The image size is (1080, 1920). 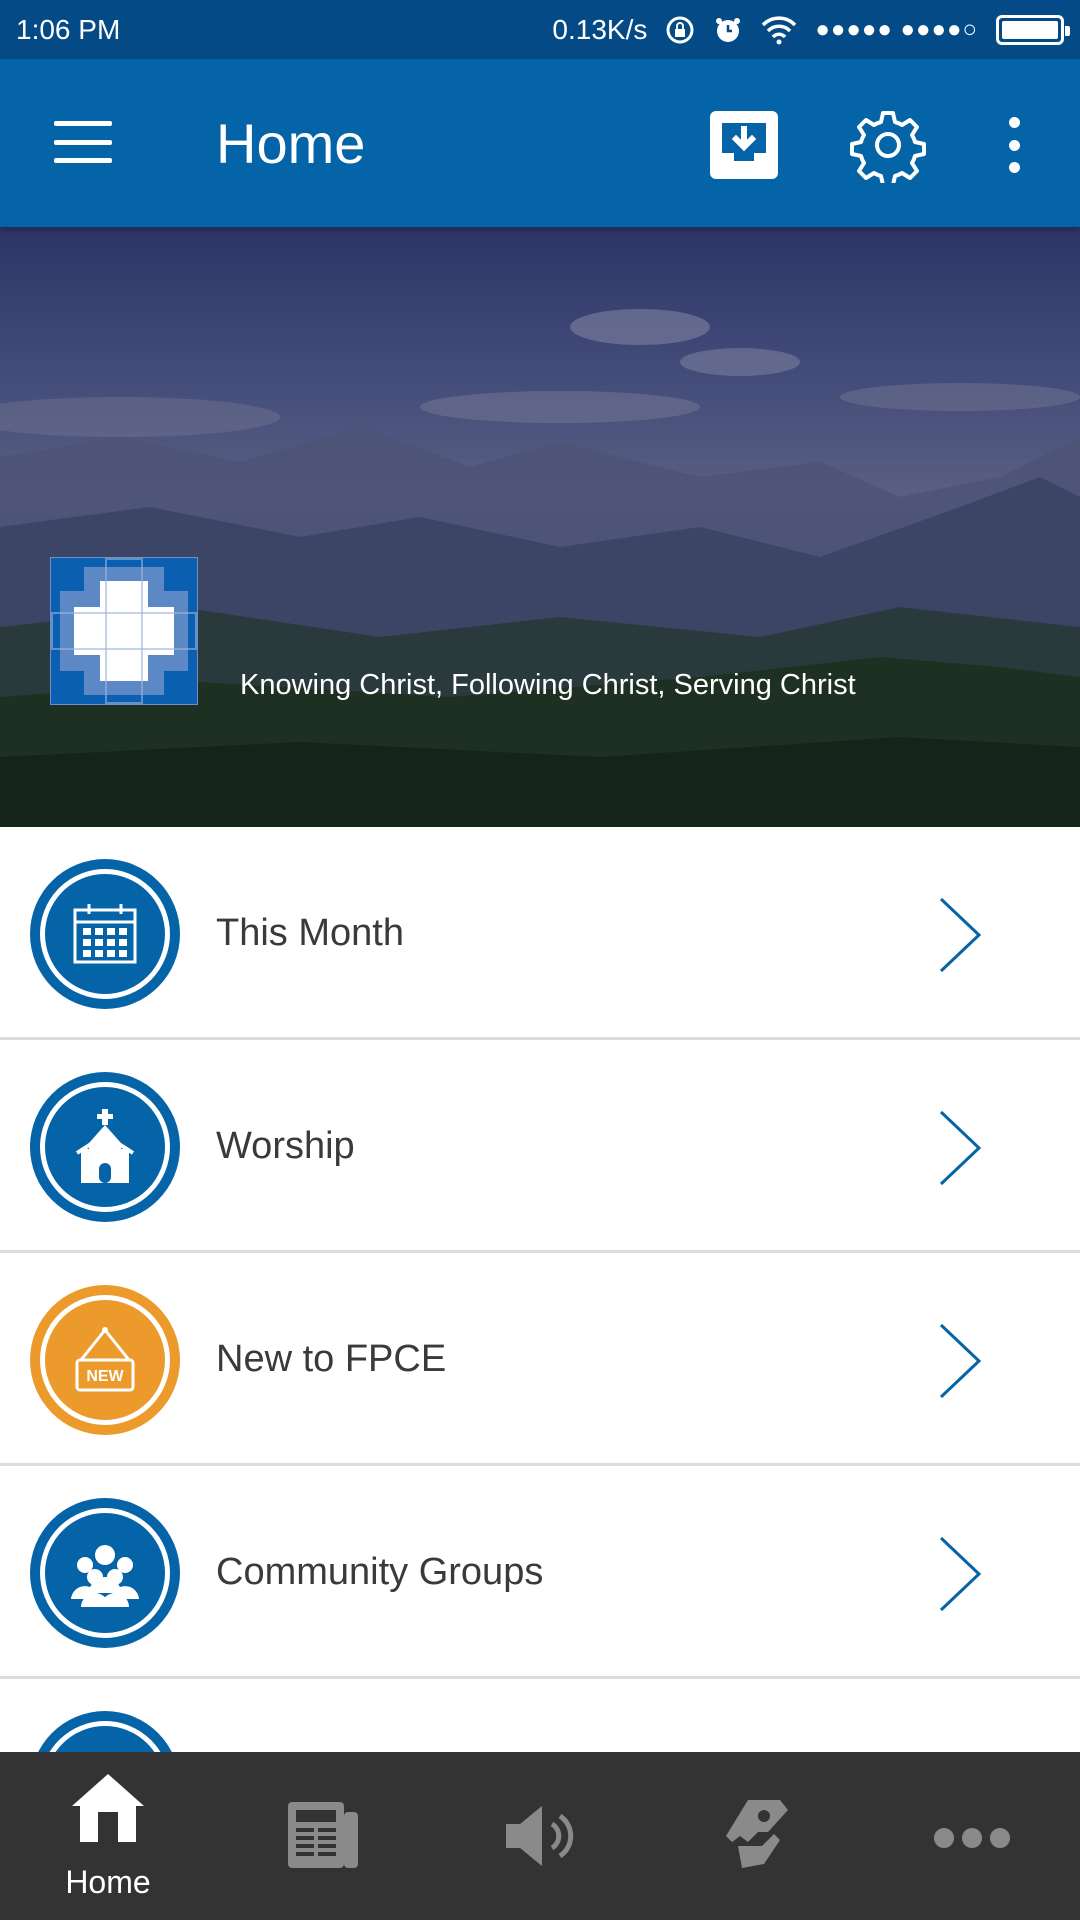 I want to click on giving-hand-icon, so click(x=757, y=1834).